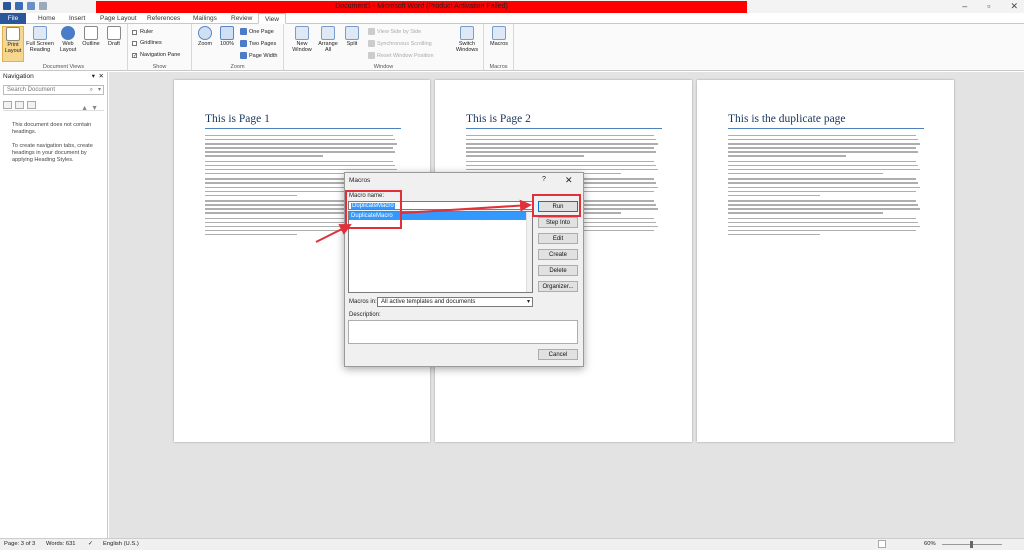 This screenshot has width=1024, height=550. I want to click on zoom-slider-thumb, so click(971, 544).